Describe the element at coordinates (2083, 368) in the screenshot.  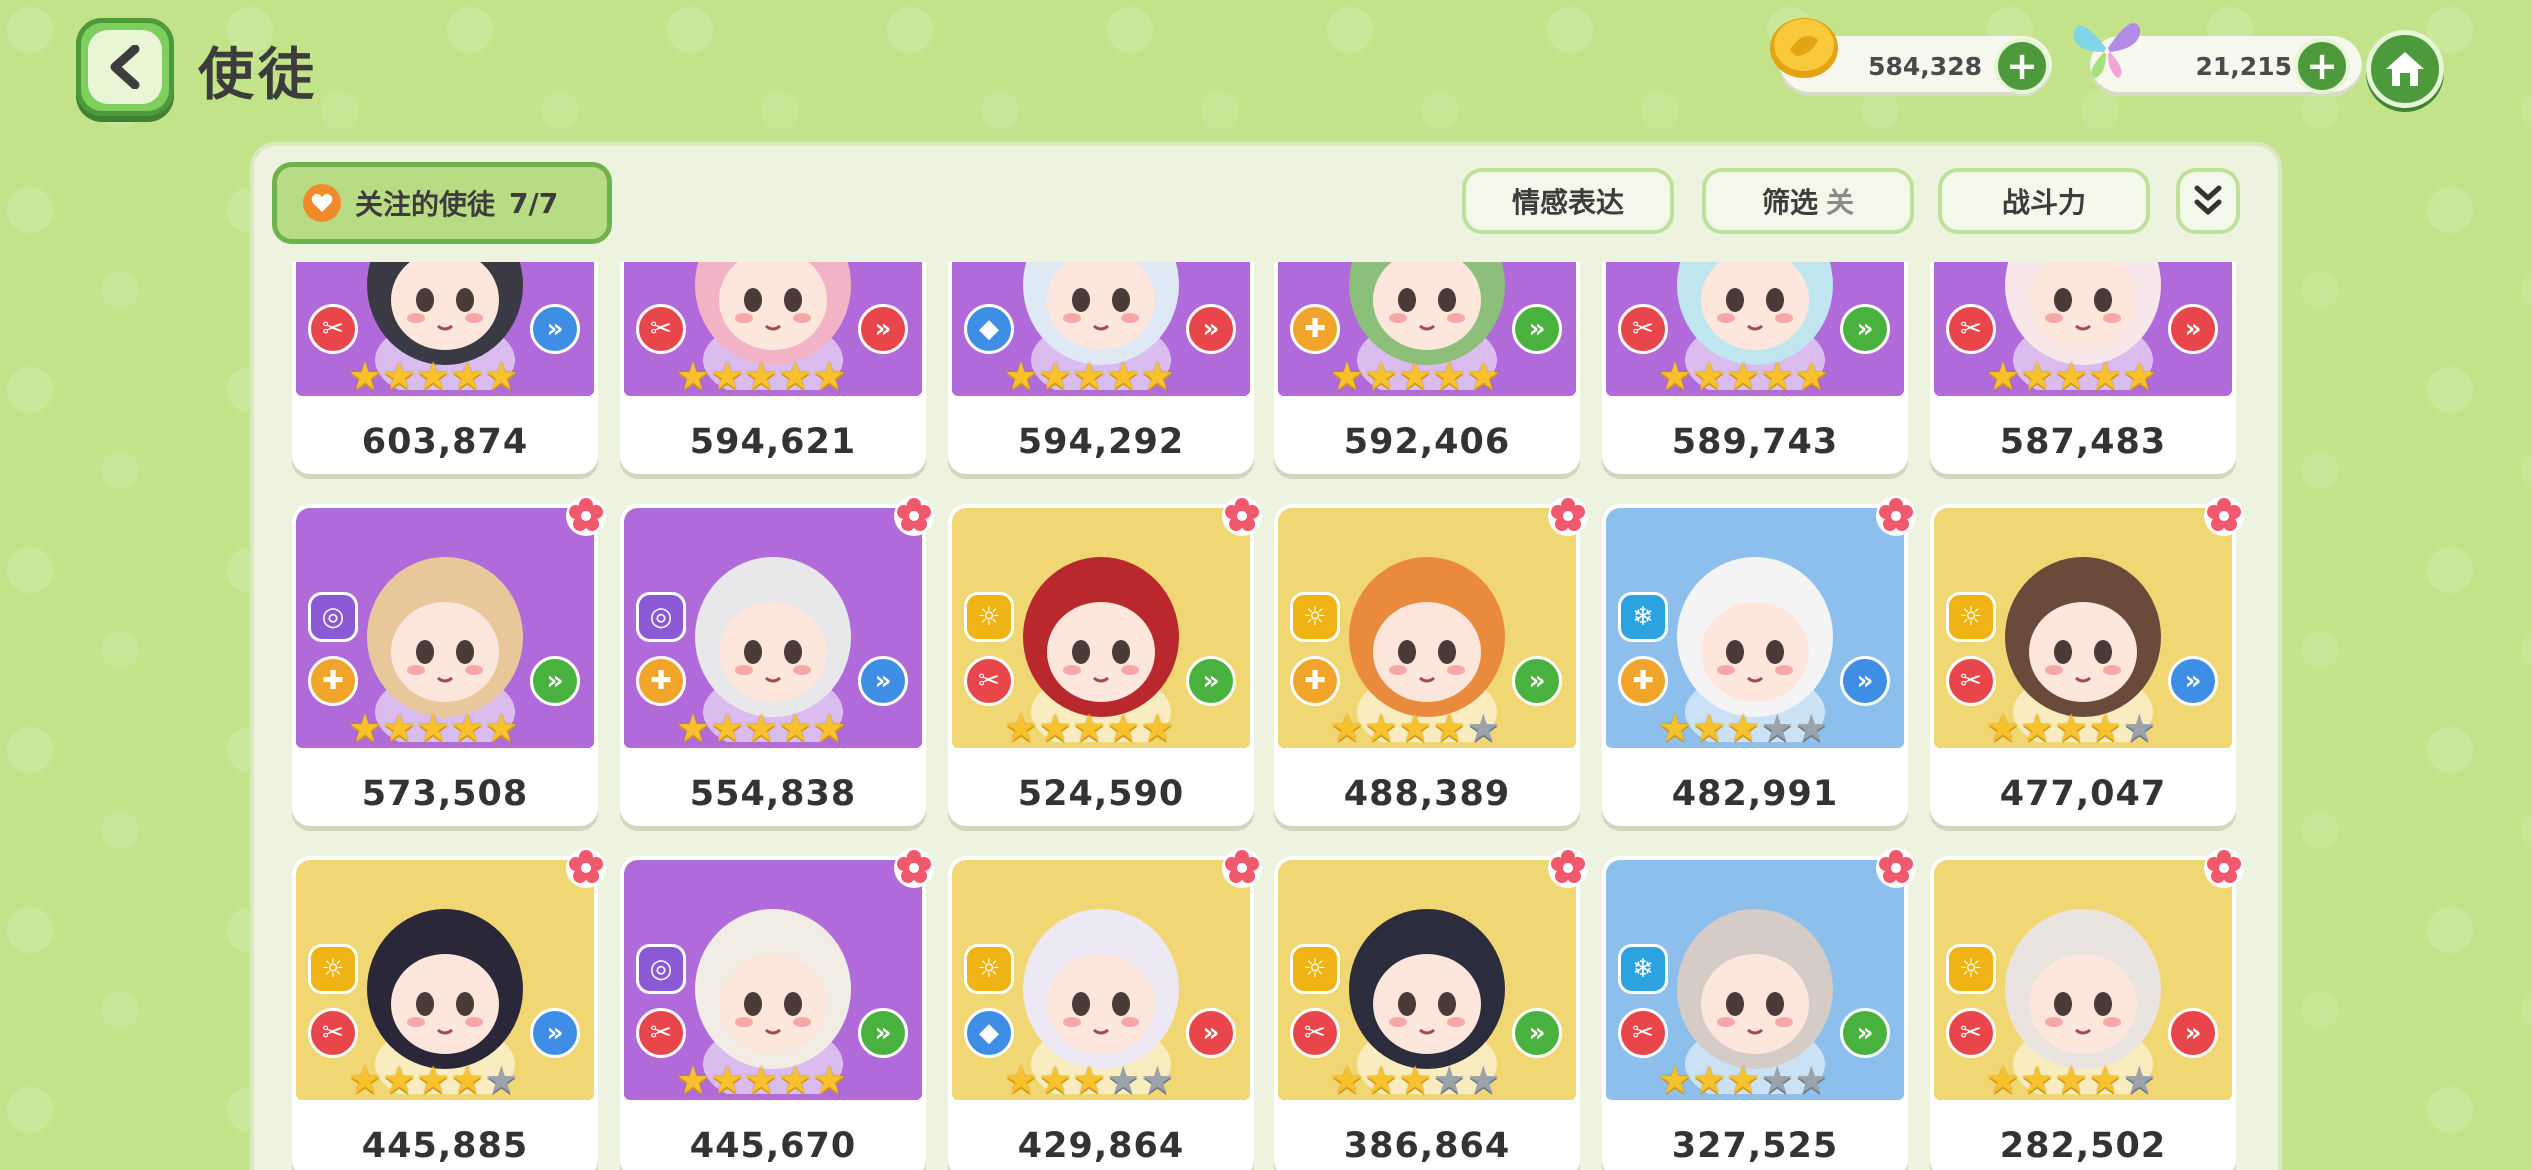
I see `apostle-card: ✂» ★ ★ ★ ★ ★ 587,483` at that location.